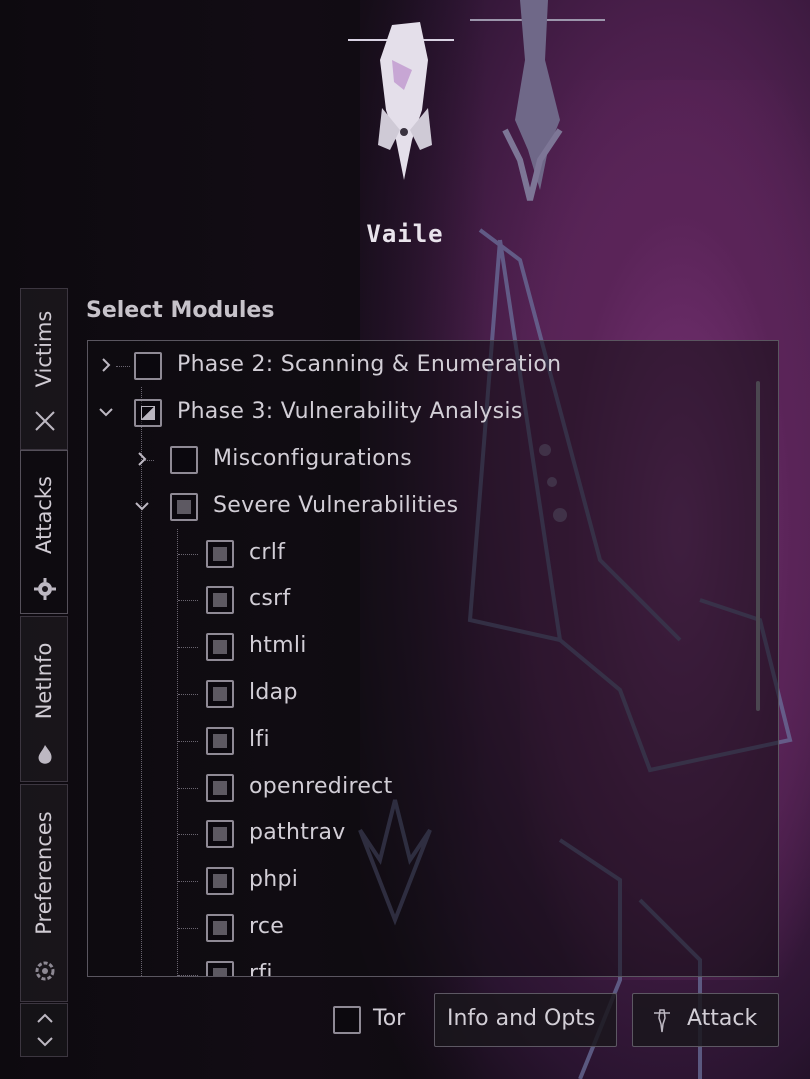  I want to click on attack-button-label: Attack, so click(722, 1018).